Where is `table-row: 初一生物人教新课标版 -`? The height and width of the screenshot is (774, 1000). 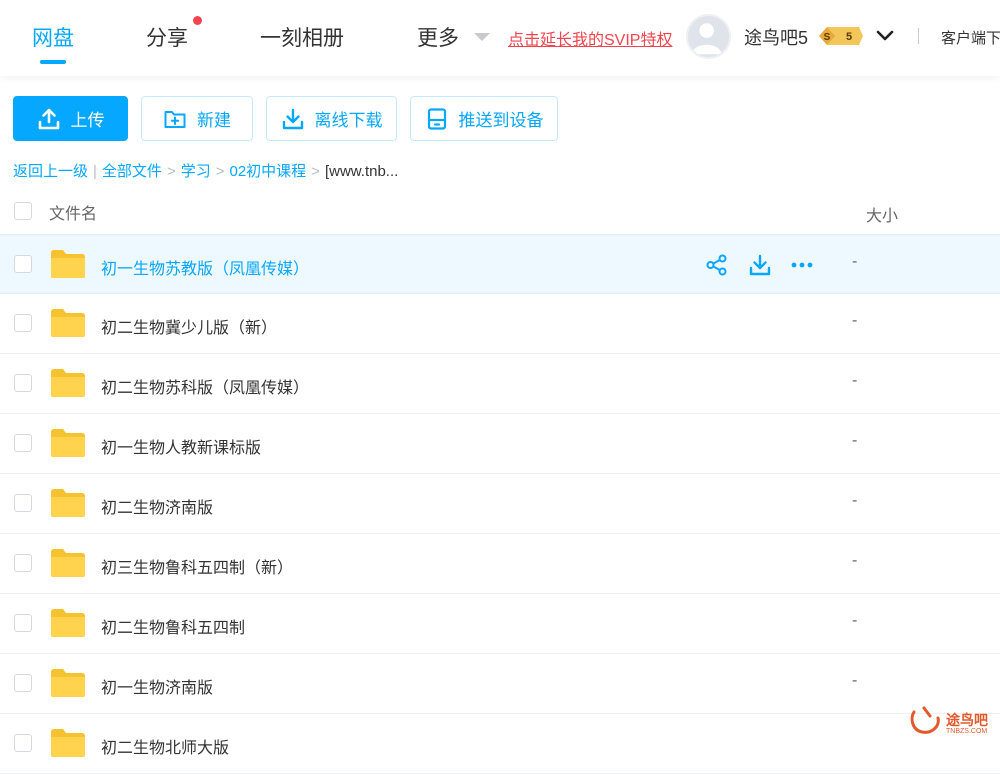 table-row: 初一生物人教新课标版 - is located at coordinates (500, 444).